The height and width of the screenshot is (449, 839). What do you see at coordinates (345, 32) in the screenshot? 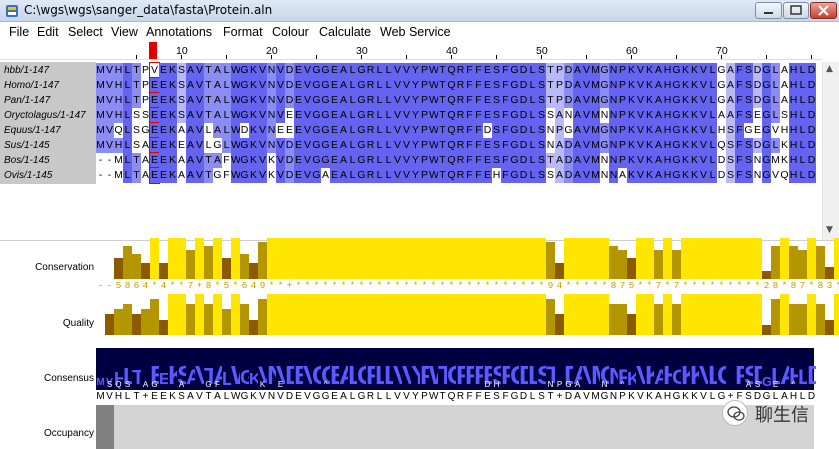
I see `menu-calculate: Calculate` at bounding box center [345, 32].